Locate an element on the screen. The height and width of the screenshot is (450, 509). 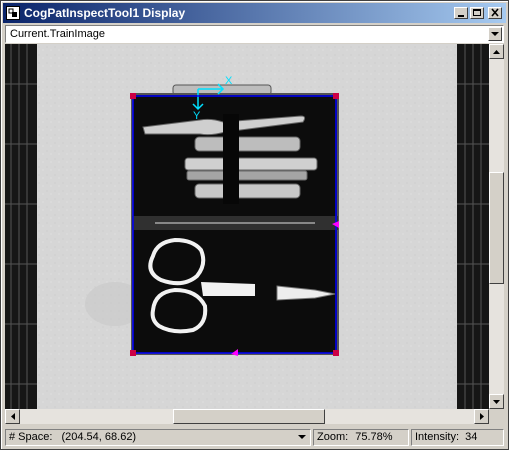
zoom-label: Zoom: is located at coordinates (333, 437).